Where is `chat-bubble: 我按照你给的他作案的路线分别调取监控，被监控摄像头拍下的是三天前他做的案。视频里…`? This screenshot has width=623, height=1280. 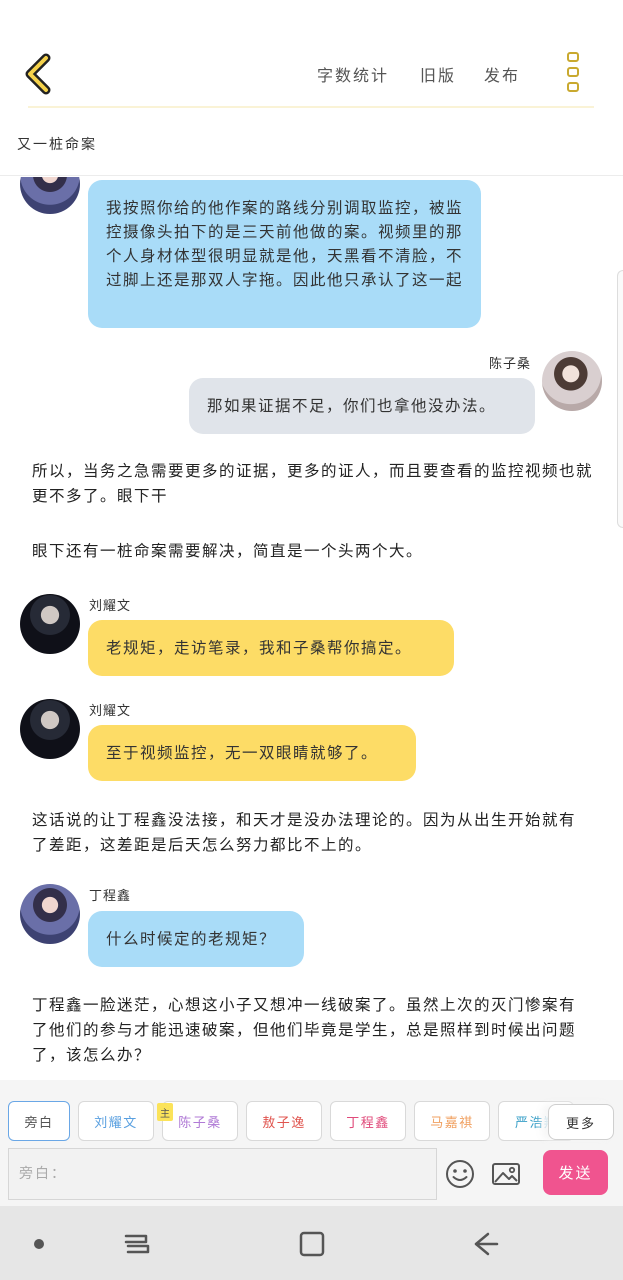
chat-bubble: 我按照你给的他作案的路线分别调取监控，被监控摄像头拍下的是三天前他做的案。视频里… is located at coordinates (284, 254).